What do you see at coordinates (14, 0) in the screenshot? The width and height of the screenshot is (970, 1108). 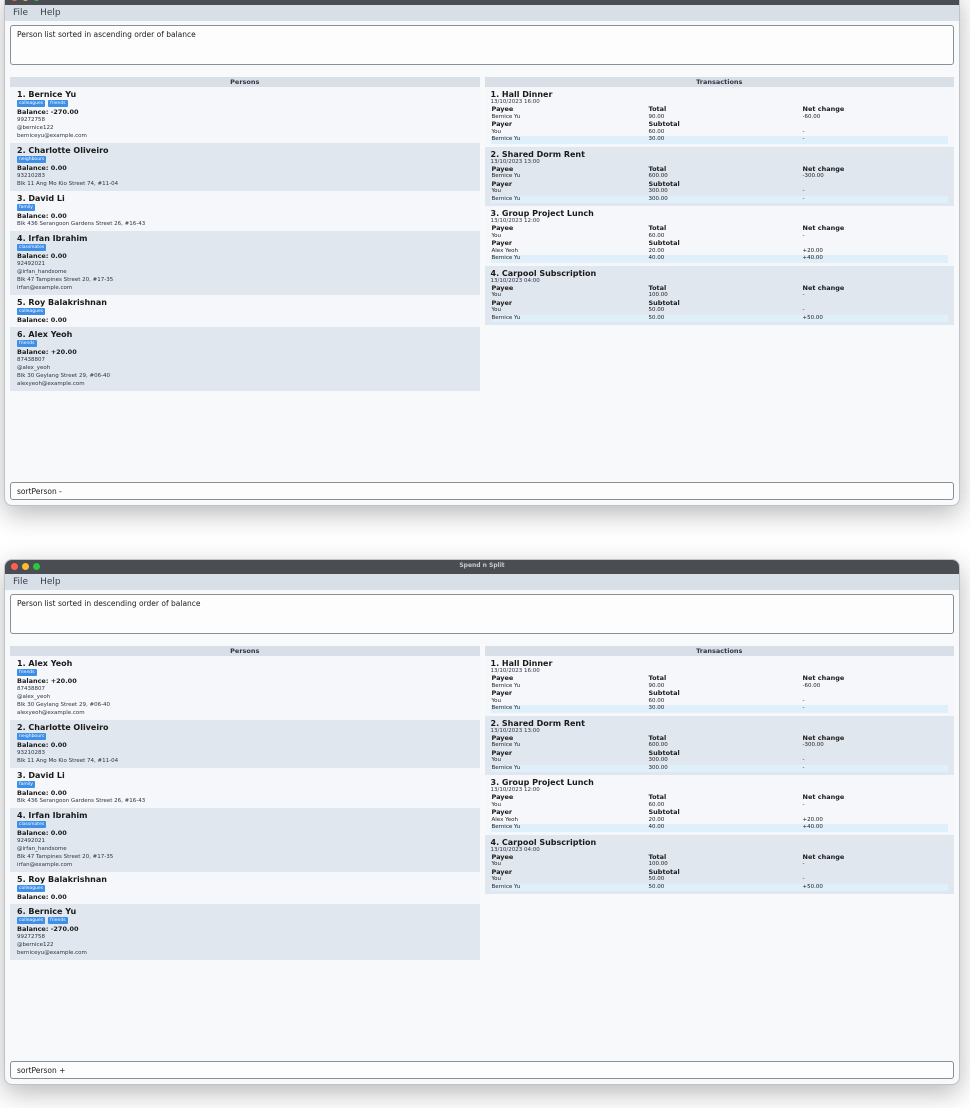 I see `close-window-button` at bounding box center [14, 0].